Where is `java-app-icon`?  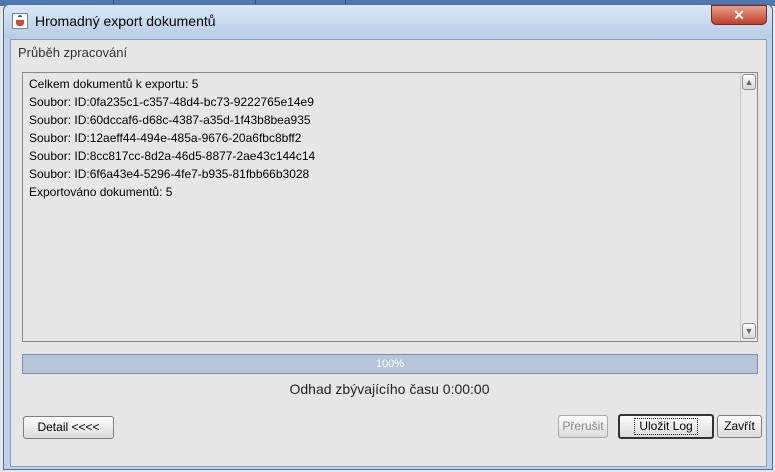 java-app-icon is located at coordinates (20, 21).